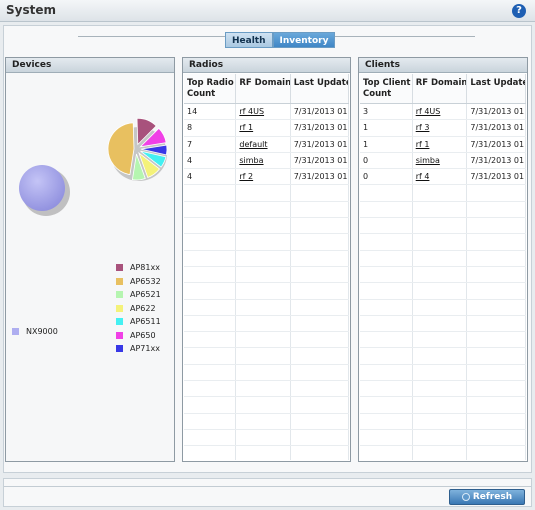 The image size is (535, 510). Describe the element at coordinates (266, 128) in the screenshot. I see `table-row: 8rf 1 7/31/2013 01:4` at that location.